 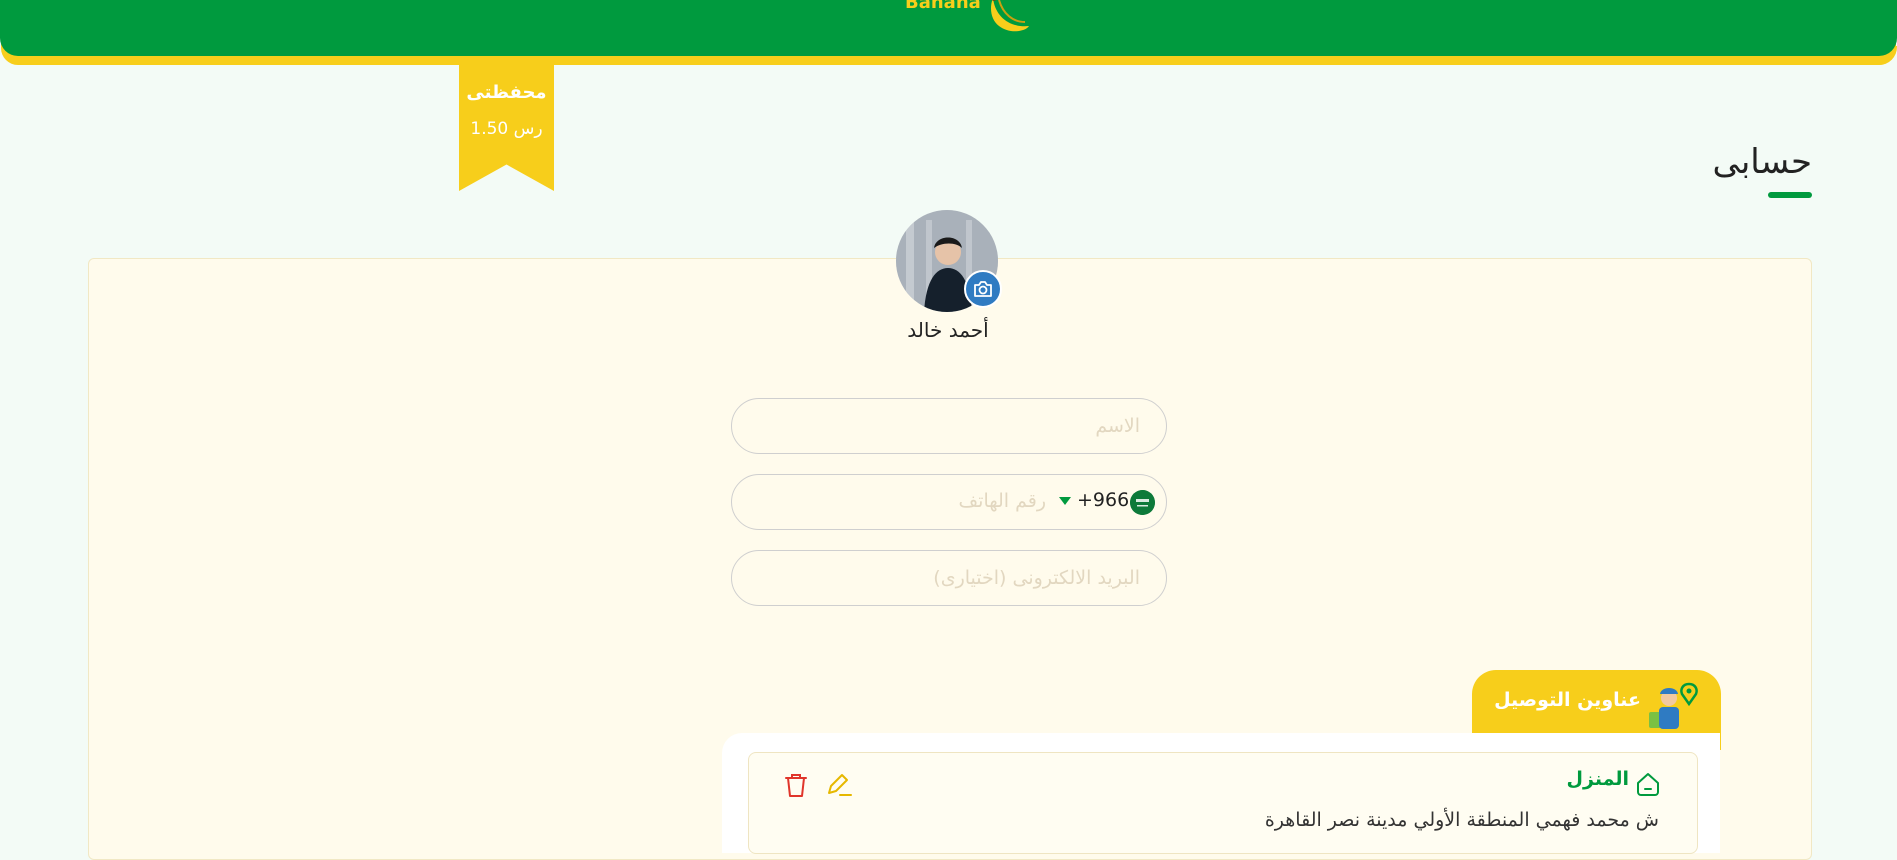 What do you see at coordinates (1597, 779) in the screenshot?
I see `address-name: المنزل` at bounding box center [1597, 779].